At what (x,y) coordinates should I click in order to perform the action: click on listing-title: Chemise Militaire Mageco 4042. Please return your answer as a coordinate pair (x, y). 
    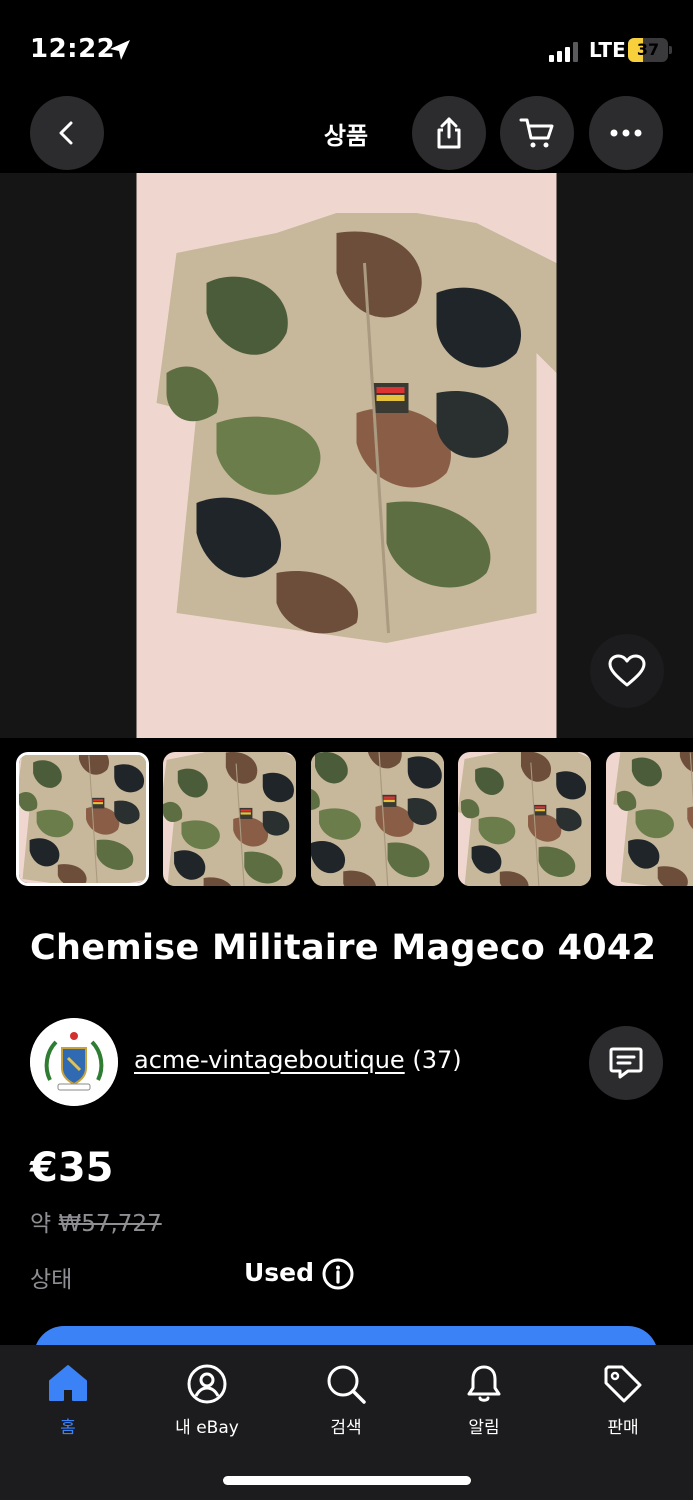
    Looking at the image, I should click on (343, 948).